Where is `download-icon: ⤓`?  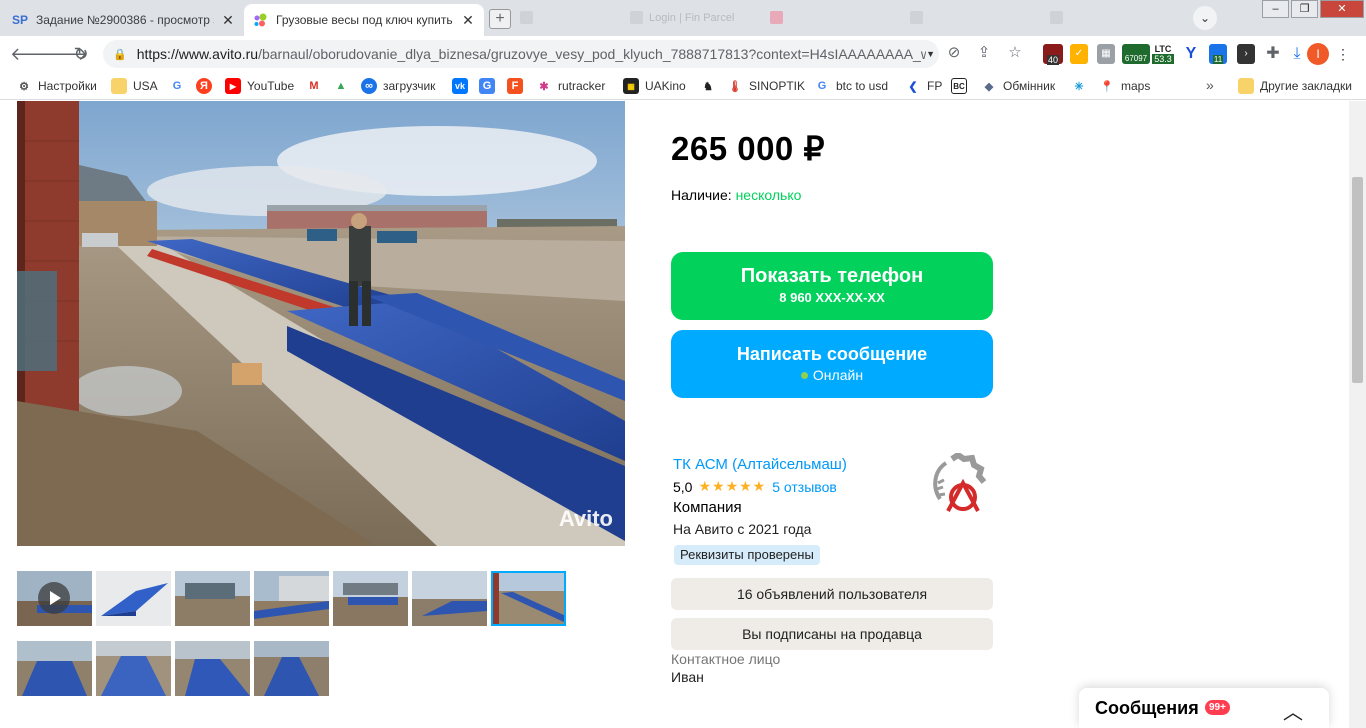 download-icon: ⤓ is located at coordinates (1297, 54).